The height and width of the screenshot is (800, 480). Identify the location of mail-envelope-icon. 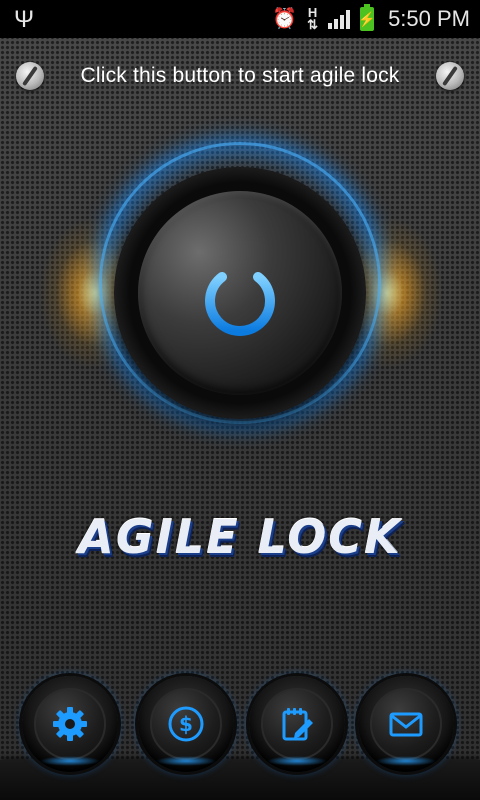
(406, 724).